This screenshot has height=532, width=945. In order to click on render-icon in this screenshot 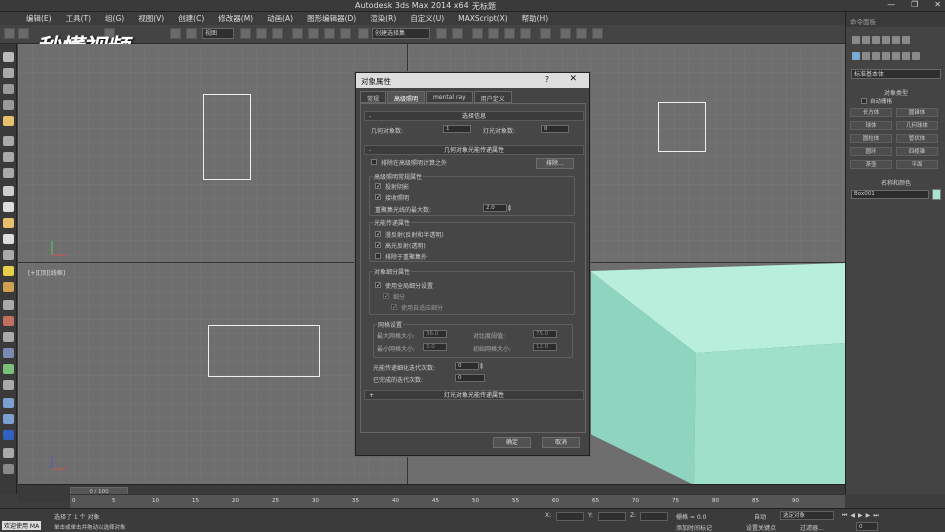, I will do `click(597, 33)`.